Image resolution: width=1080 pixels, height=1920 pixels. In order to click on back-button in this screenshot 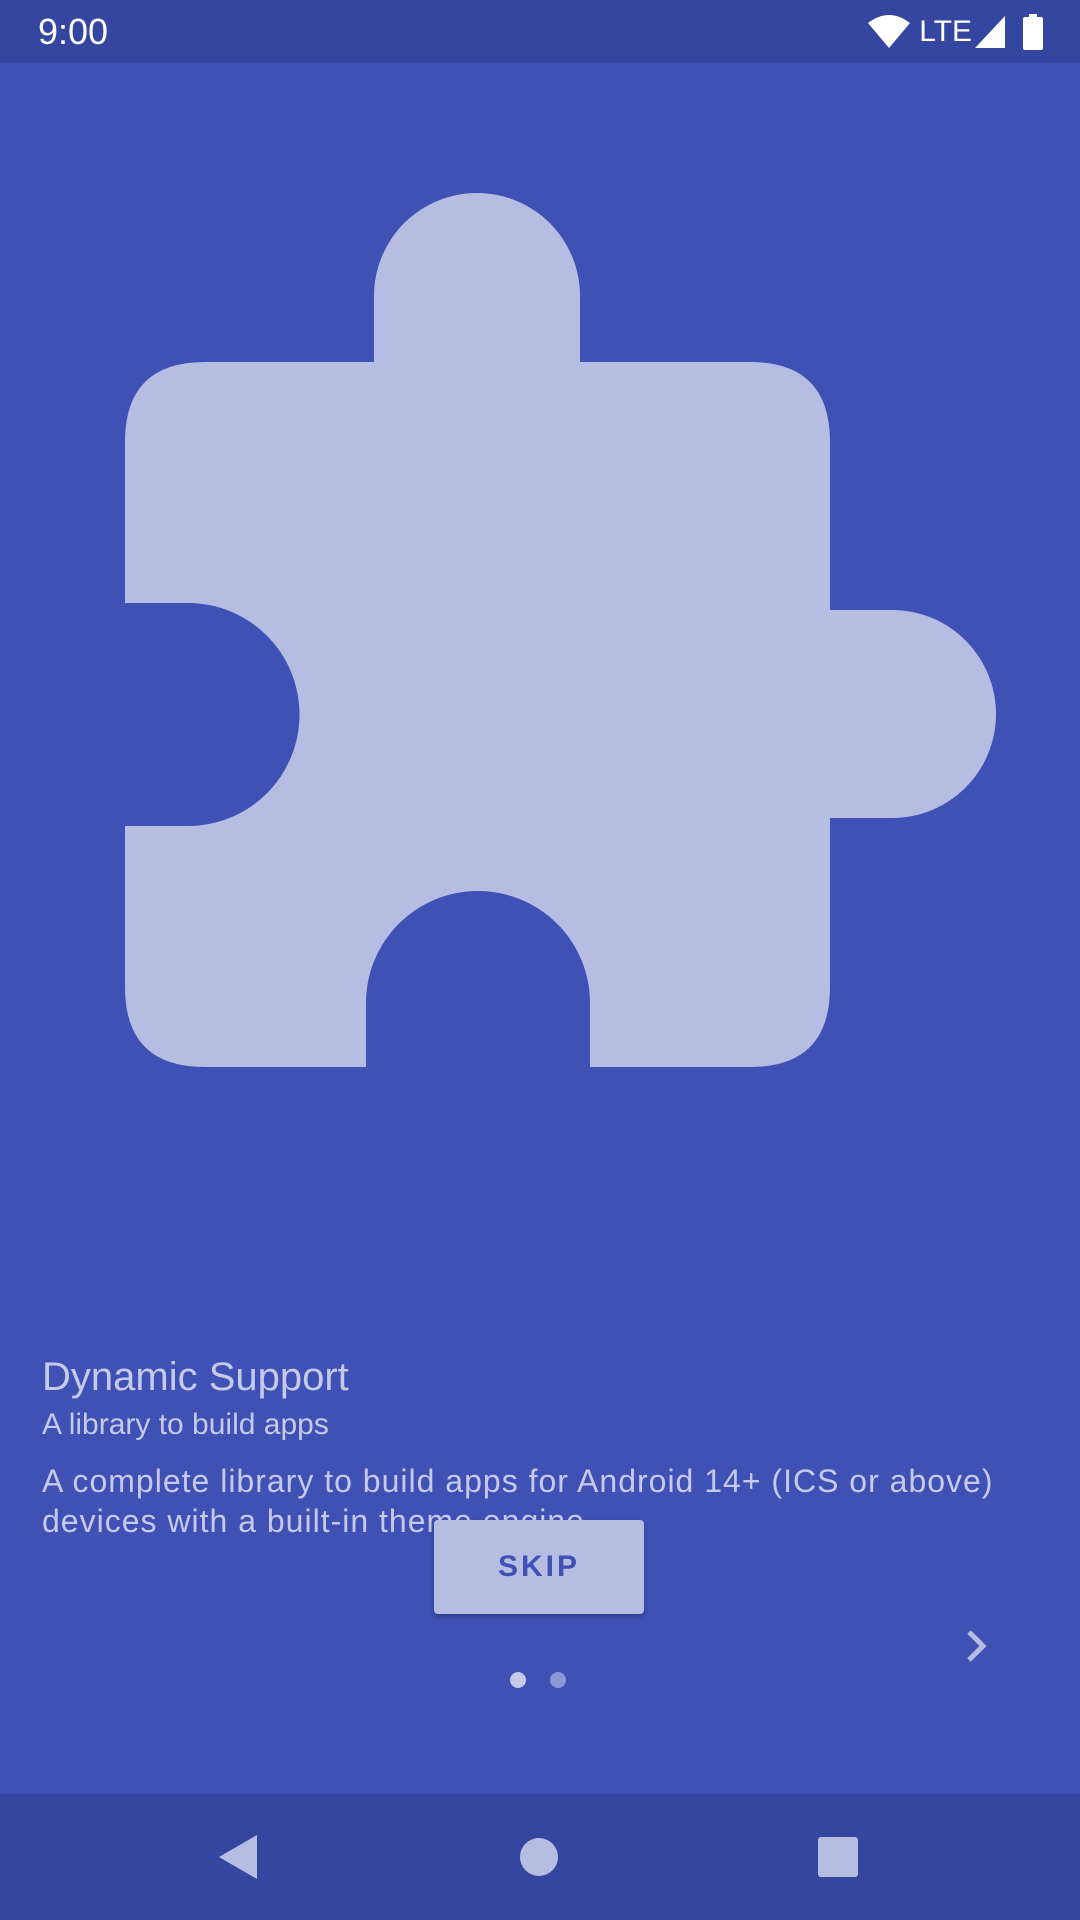, I will do `click(238, 1857)`.